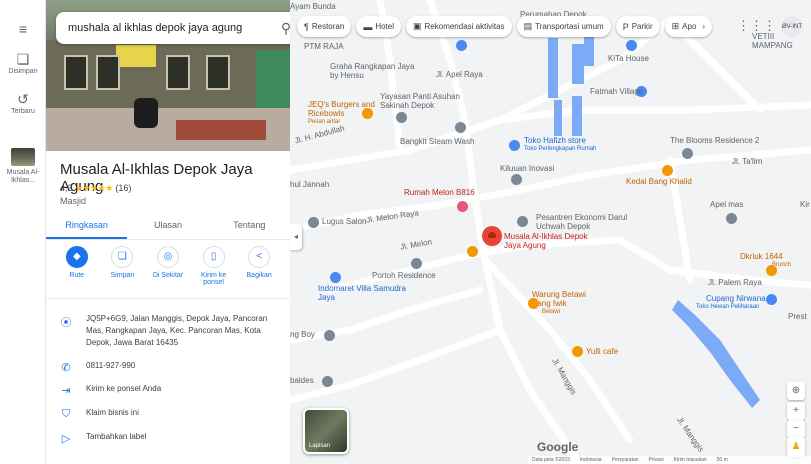  What do you see at coordinates (437, 141) in the screenshot?
I see `map-label-bangkit: Bangkit Steam Wash` at bounding box center [437, 141].